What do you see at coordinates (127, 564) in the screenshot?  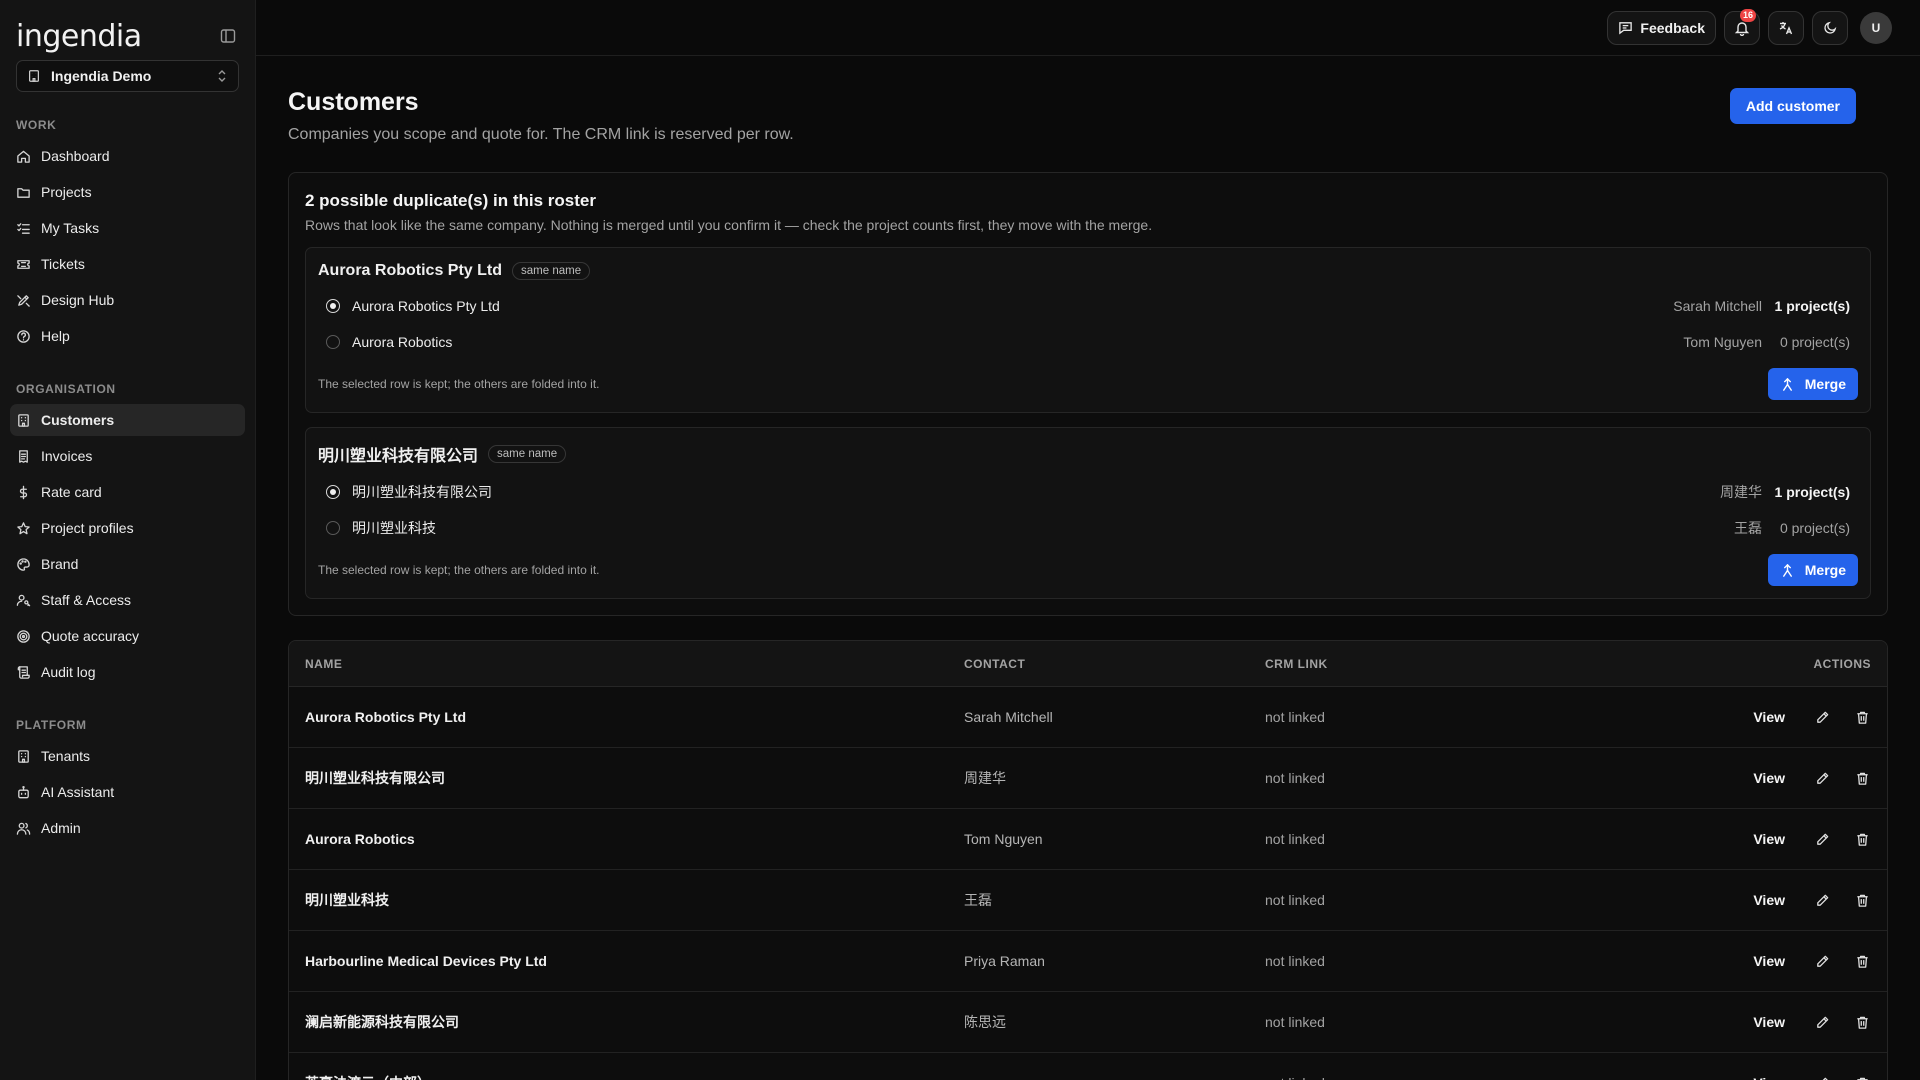 I see `sidebar-item-brand: Brand` at bounding box center [127, 564].